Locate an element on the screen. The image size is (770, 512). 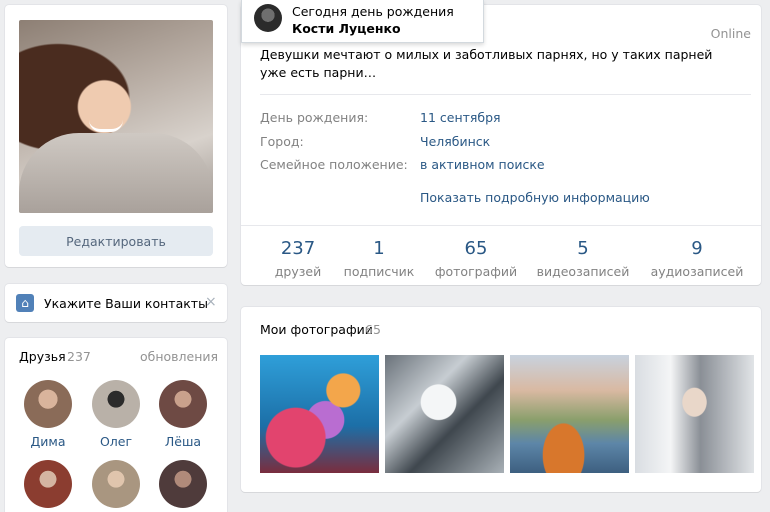
friends-count: 237 is located at coordinates (79, 356).